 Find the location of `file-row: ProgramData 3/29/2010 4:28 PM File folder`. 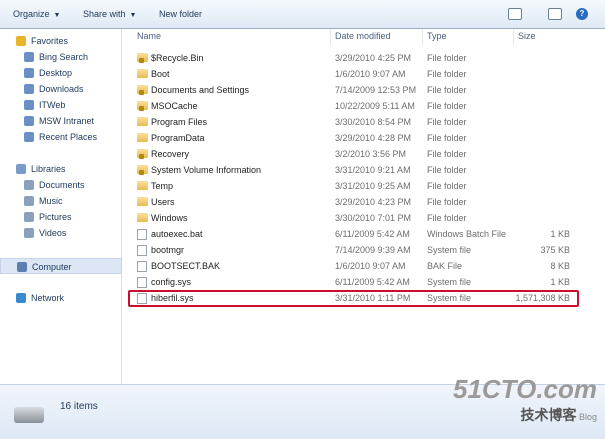

file-row: ProgramData 3/29/2010 4:28 PM File folder is located at coordinates (355, 138).